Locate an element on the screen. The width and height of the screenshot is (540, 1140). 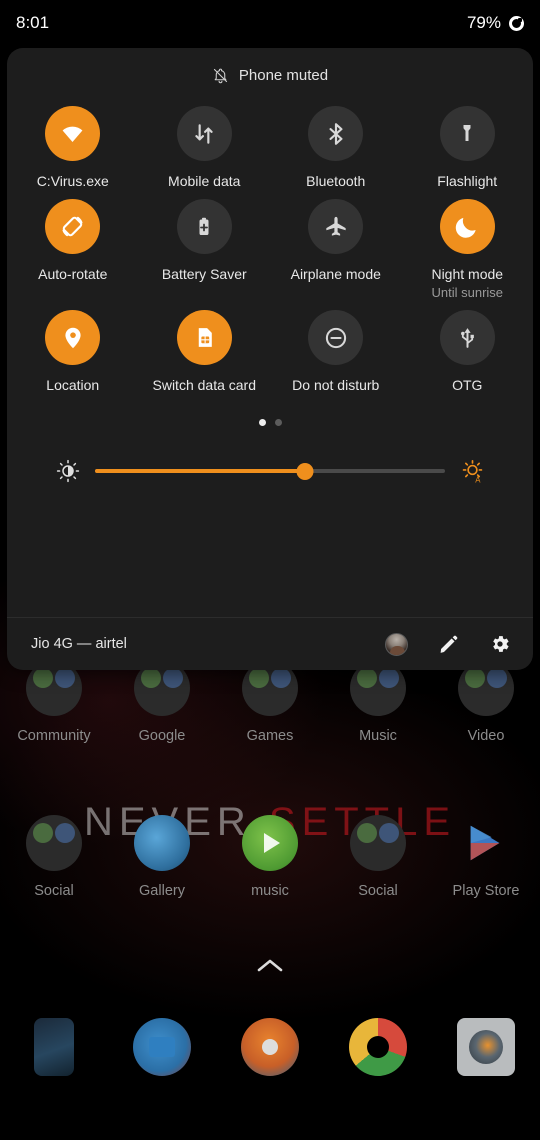
tile-mobile-data-circle is located at coordinates (204, 133).